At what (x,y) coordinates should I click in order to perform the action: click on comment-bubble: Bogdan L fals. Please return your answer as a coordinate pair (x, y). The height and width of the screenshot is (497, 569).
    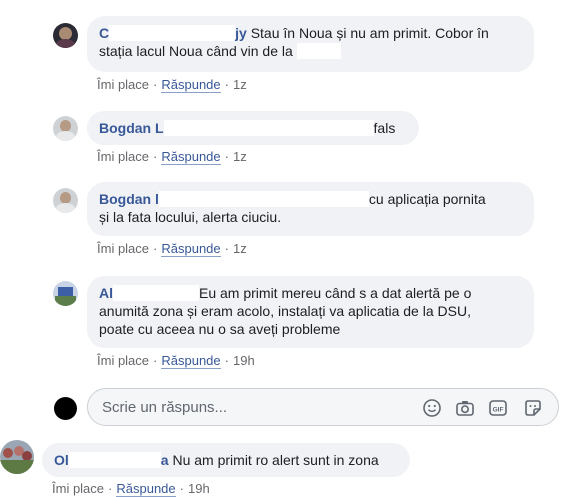
    Looking at the image, I should click on (253, 128).